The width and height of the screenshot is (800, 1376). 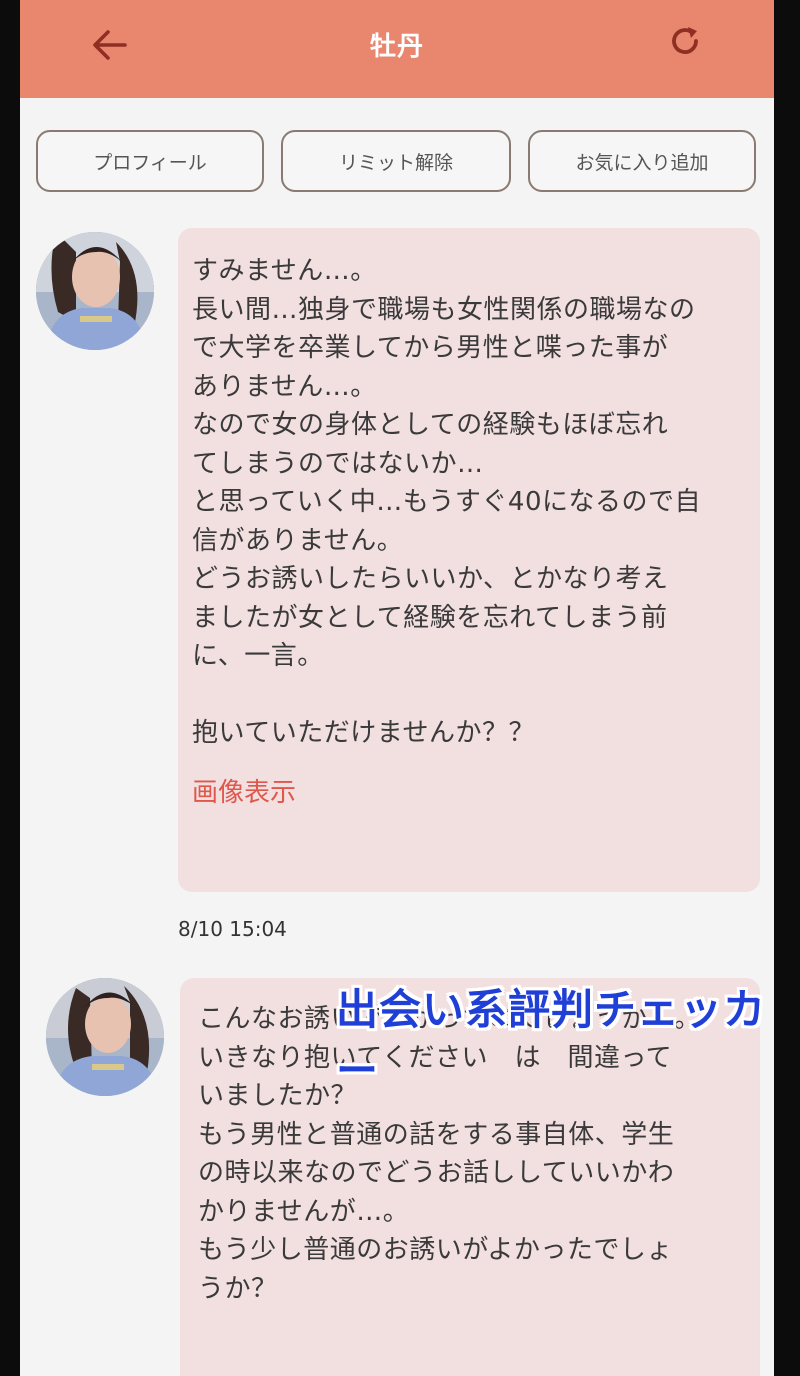 I want to click on add-favorite-button: お気に入り追加, so click(x=642, y=161).